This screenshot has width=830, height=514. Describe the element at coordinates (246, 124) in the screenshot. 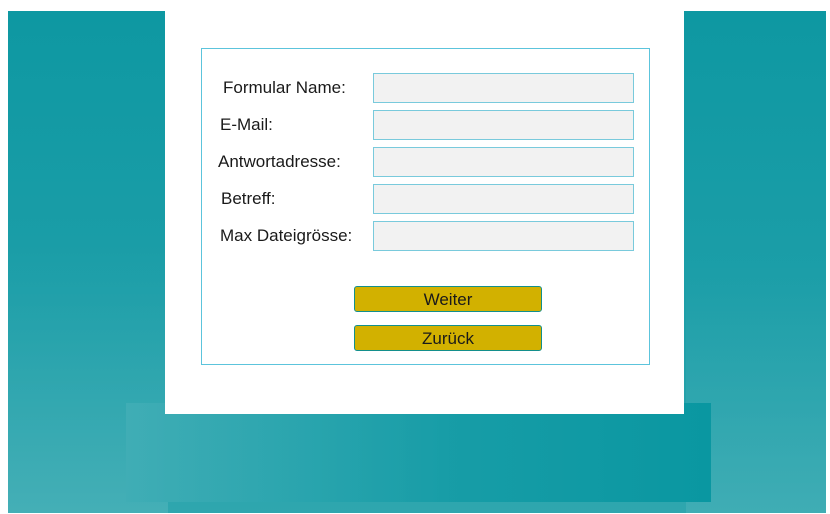

I see `email-label: E-Mail:` at that location.